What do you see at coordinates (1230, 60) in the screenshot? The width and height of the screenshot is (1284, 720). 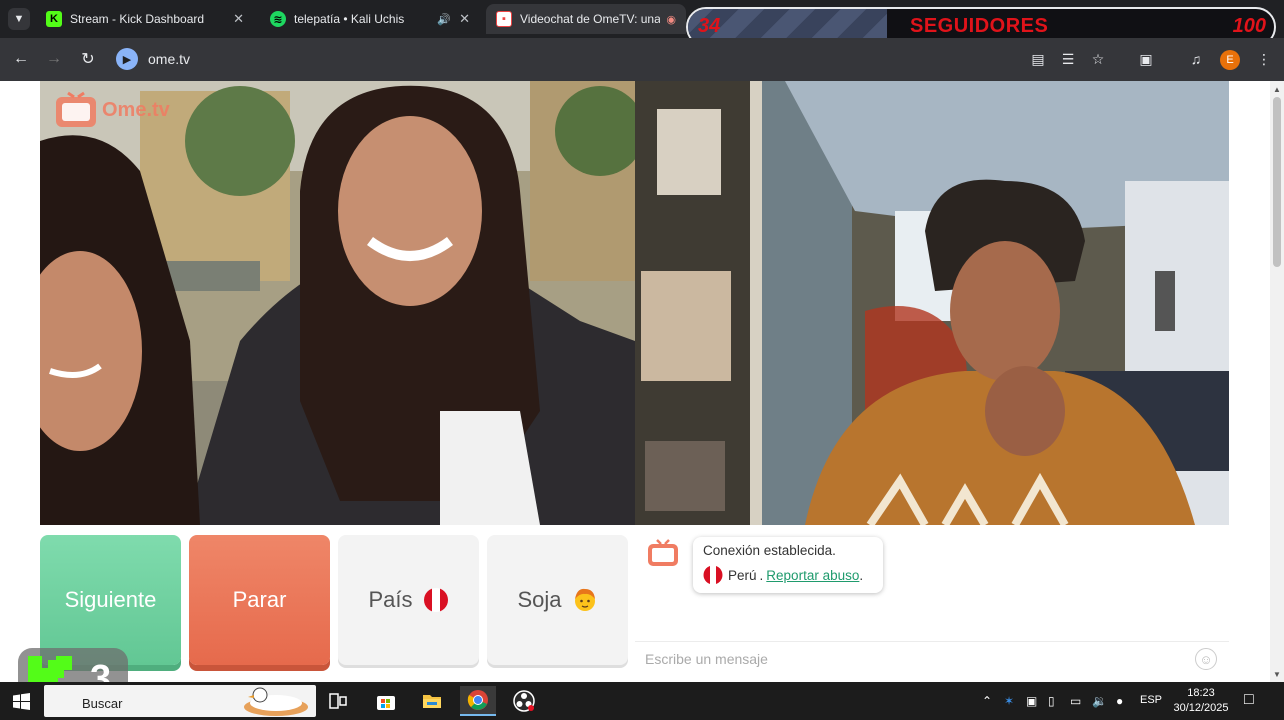 I see `profile-avatar: E` at bounding box center [1230, 60].